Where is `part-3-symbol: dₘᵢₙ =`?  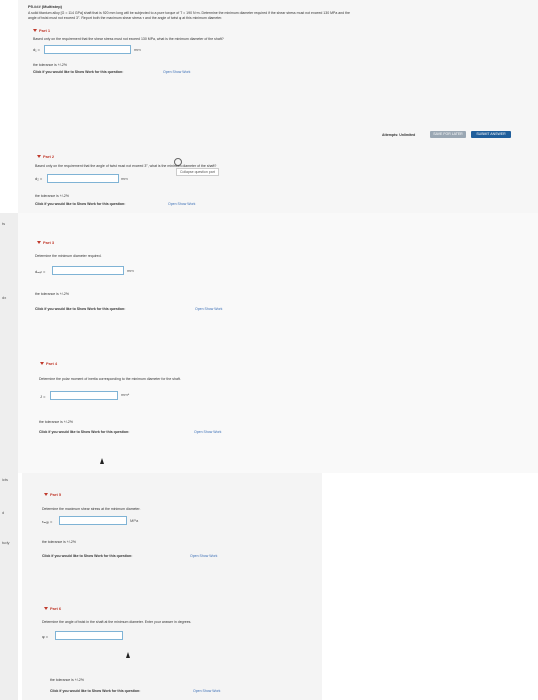 part-3-symbol: dₘᵢₙ = is located at coordinates (40, 271).